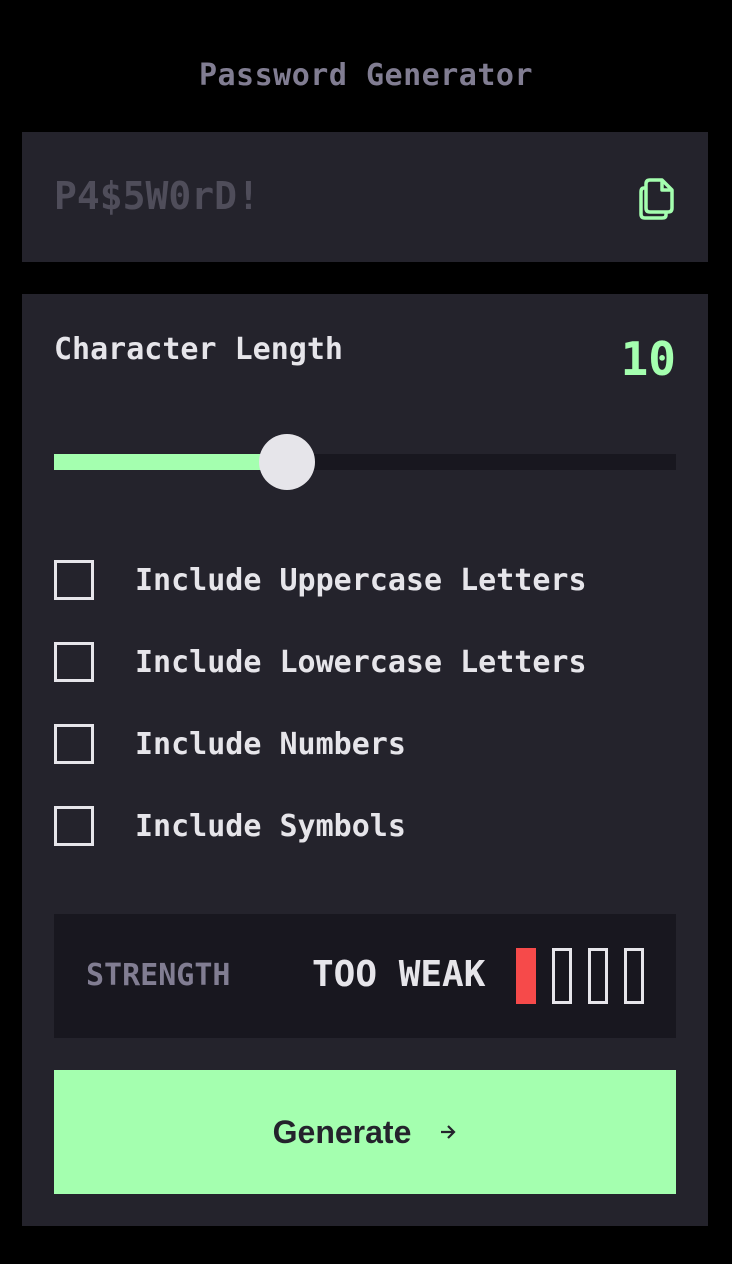 The width and height of the screenshot is (732, 1264). Describe the element at coordinates (365, 462) in the screenshot. I see `length-slider` at that location.